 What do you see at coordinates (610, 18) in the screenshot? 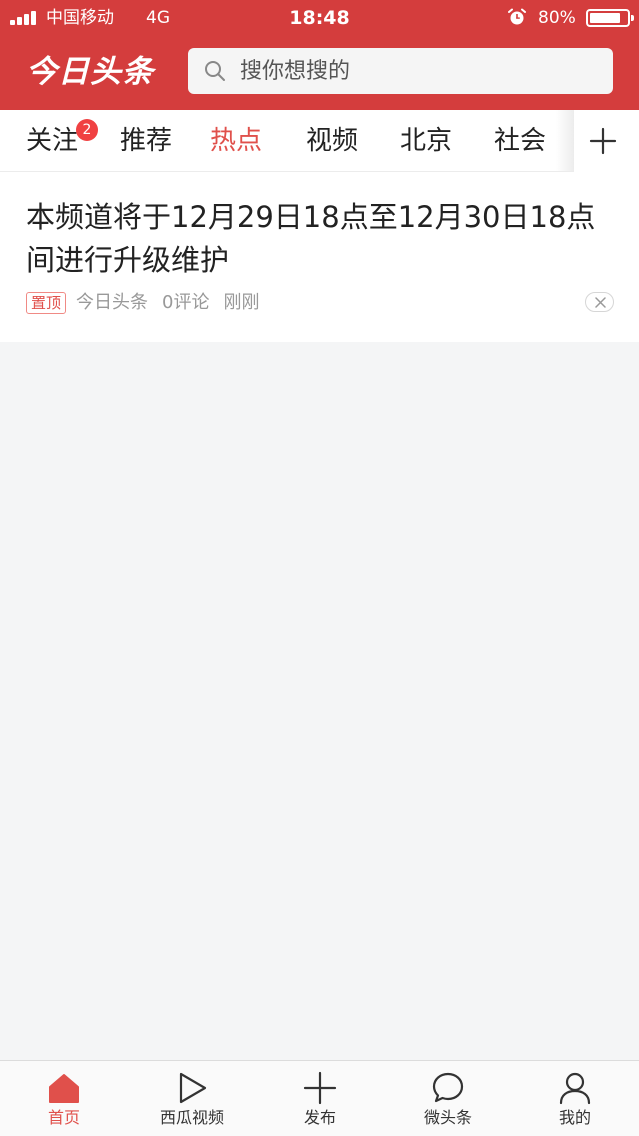
I see `battery-icon` at bounding box center [610, 18].